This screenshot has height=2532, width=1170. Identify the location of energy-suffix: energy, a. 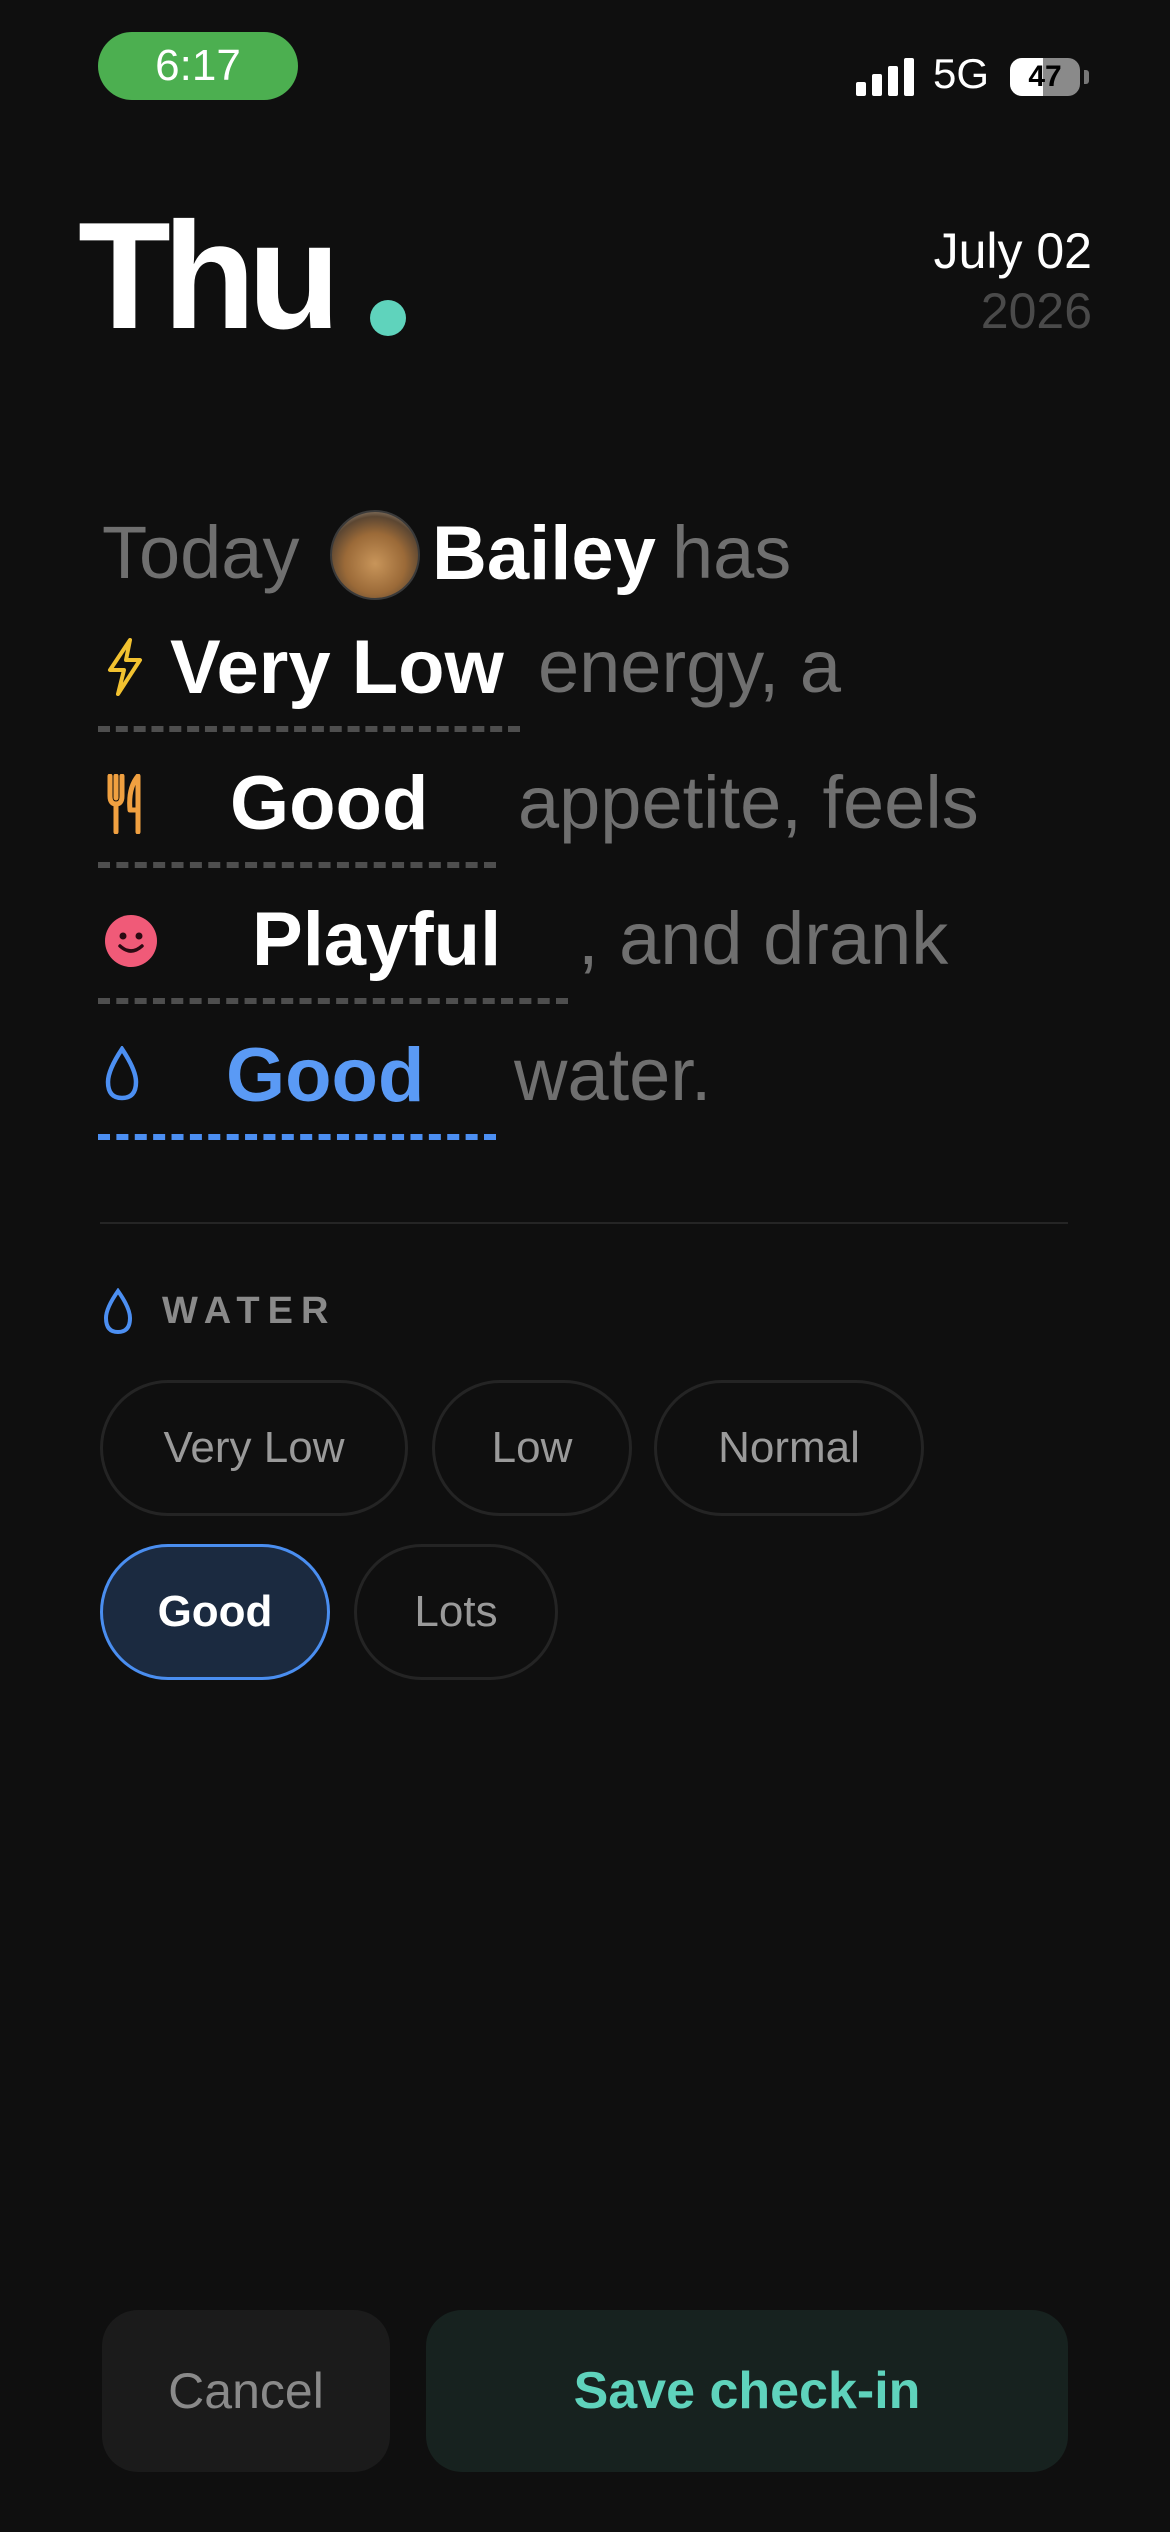
(690, 666).